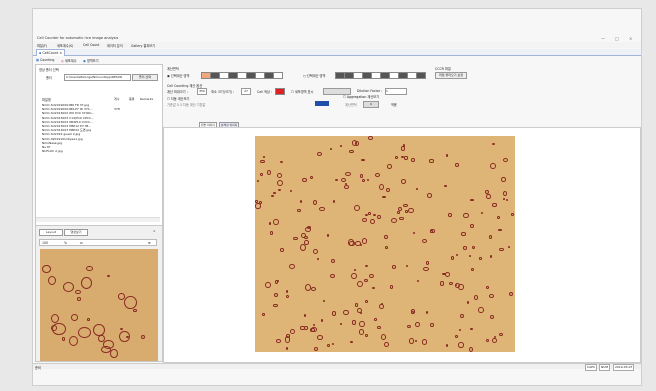  I want to click on cell-color-swatch, so click(280, 91).